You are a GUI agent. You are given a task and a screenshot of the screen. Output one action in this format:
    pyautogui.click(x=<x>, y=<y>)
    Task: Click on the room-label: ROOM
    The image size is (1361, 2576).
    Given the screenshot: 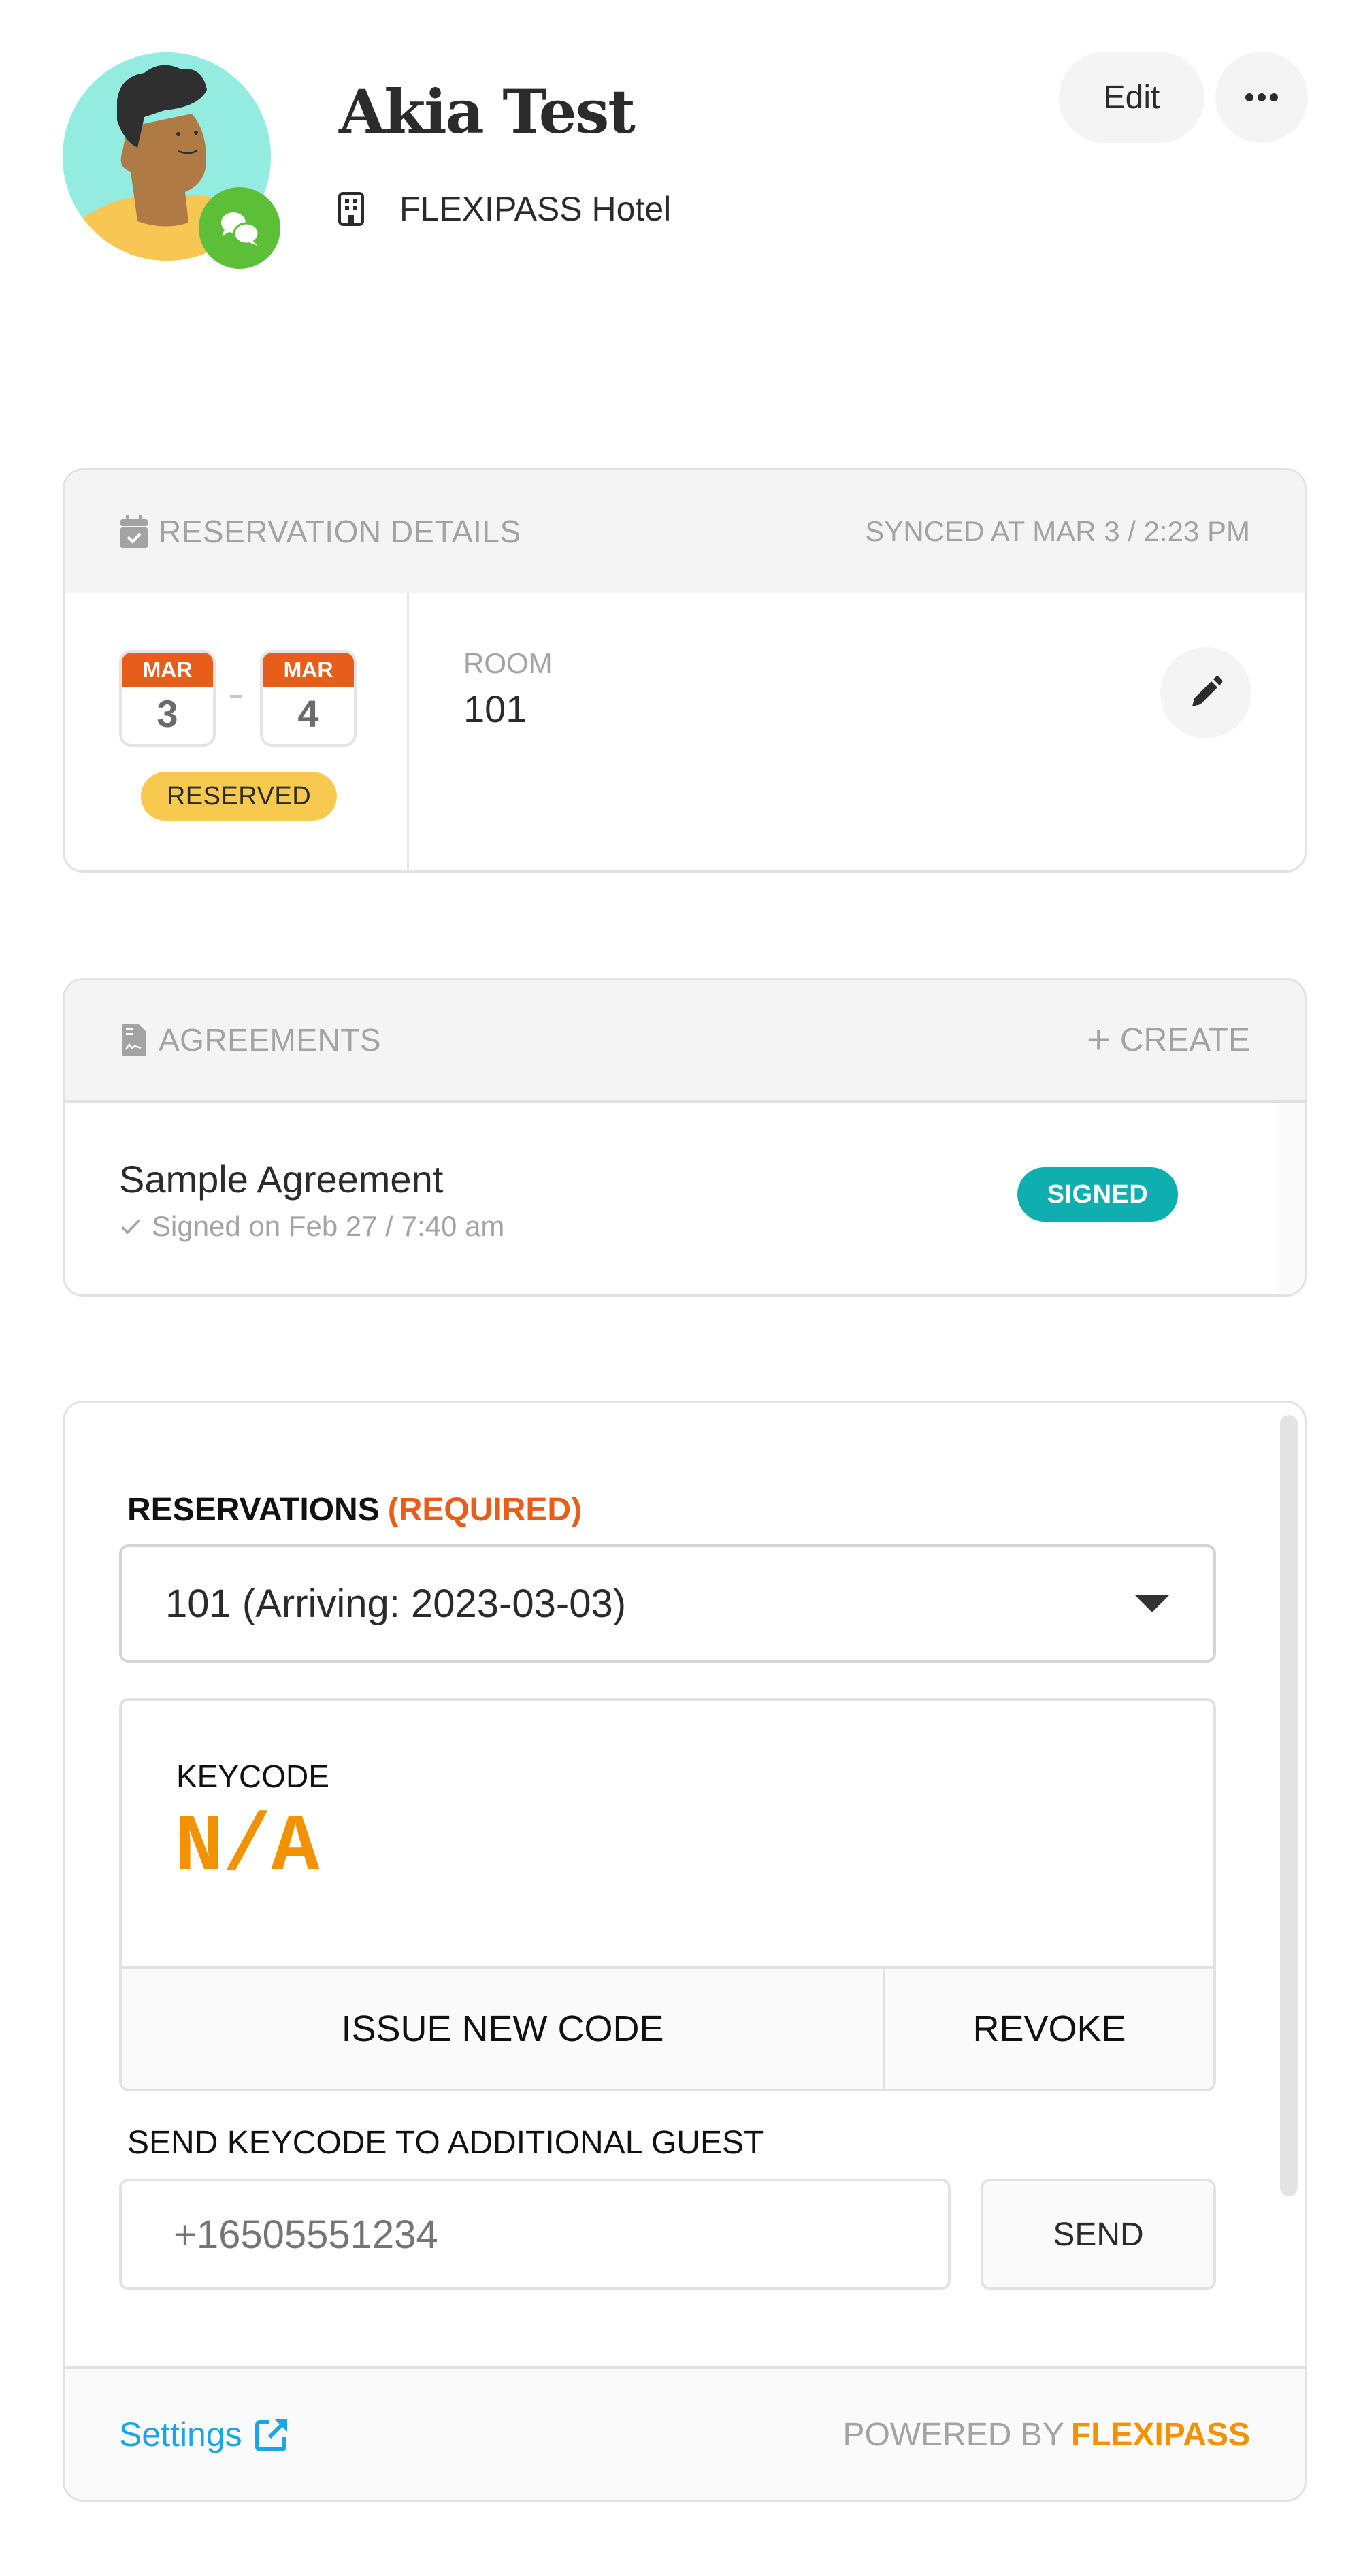 What is the action you would take?
    pyautogui.click(x=508, y=663)
    